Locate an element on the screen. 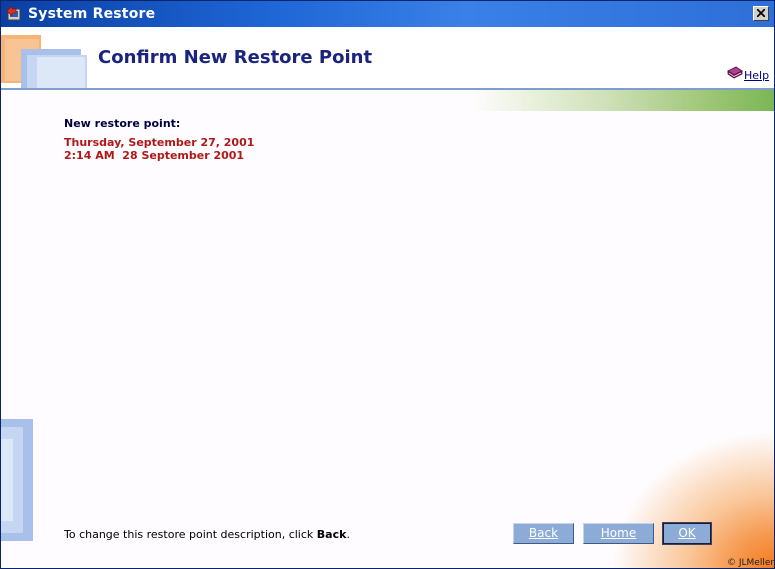 This screenshot has width=775, height=569. ok-button: OK is located at coordinates (687, 533).